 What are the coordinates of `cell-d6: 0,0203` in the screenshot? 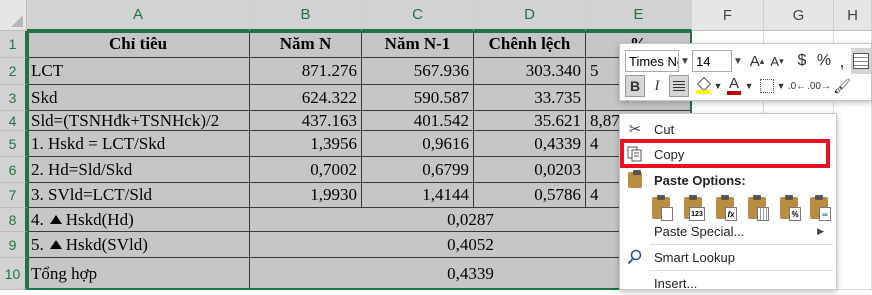 It's located at (530, 170).